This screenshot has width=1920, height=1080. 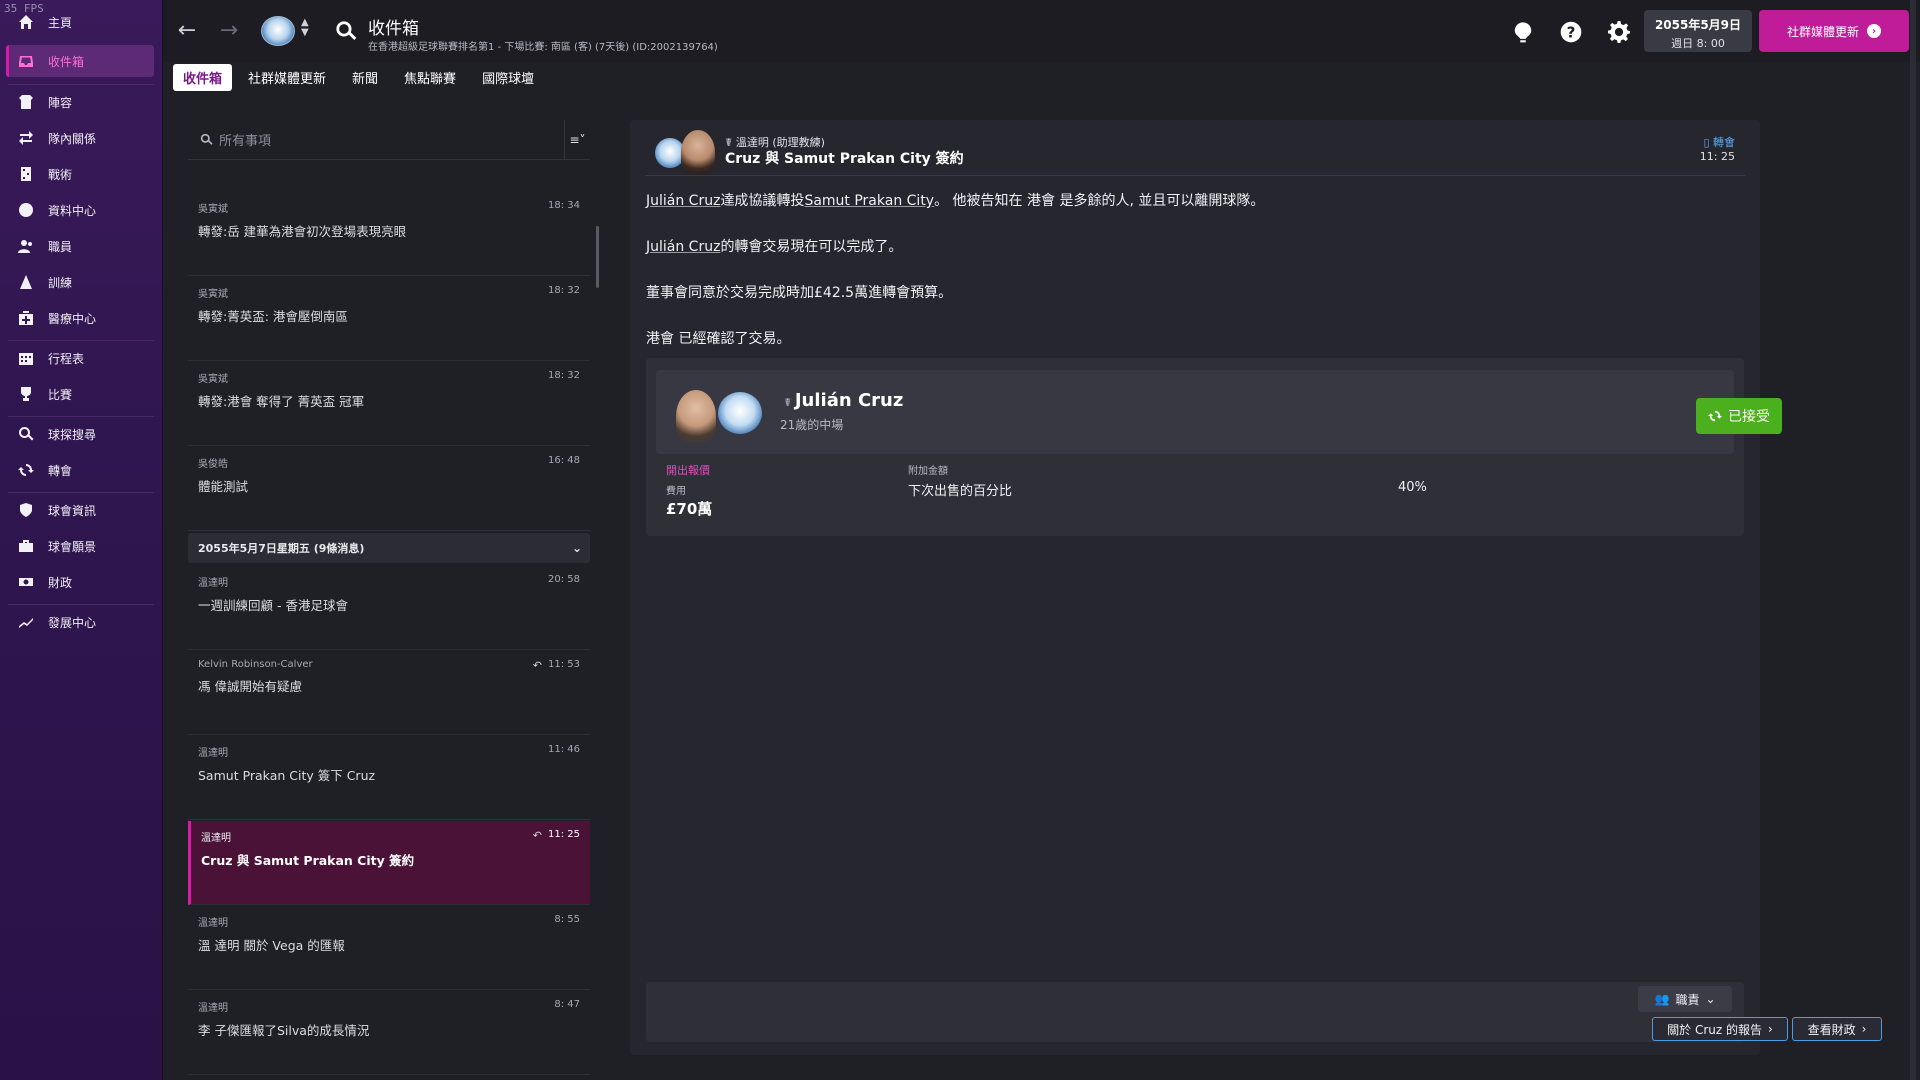 I want to click on sort-menu-icon: ≡˅, so click(x=577, y=140).